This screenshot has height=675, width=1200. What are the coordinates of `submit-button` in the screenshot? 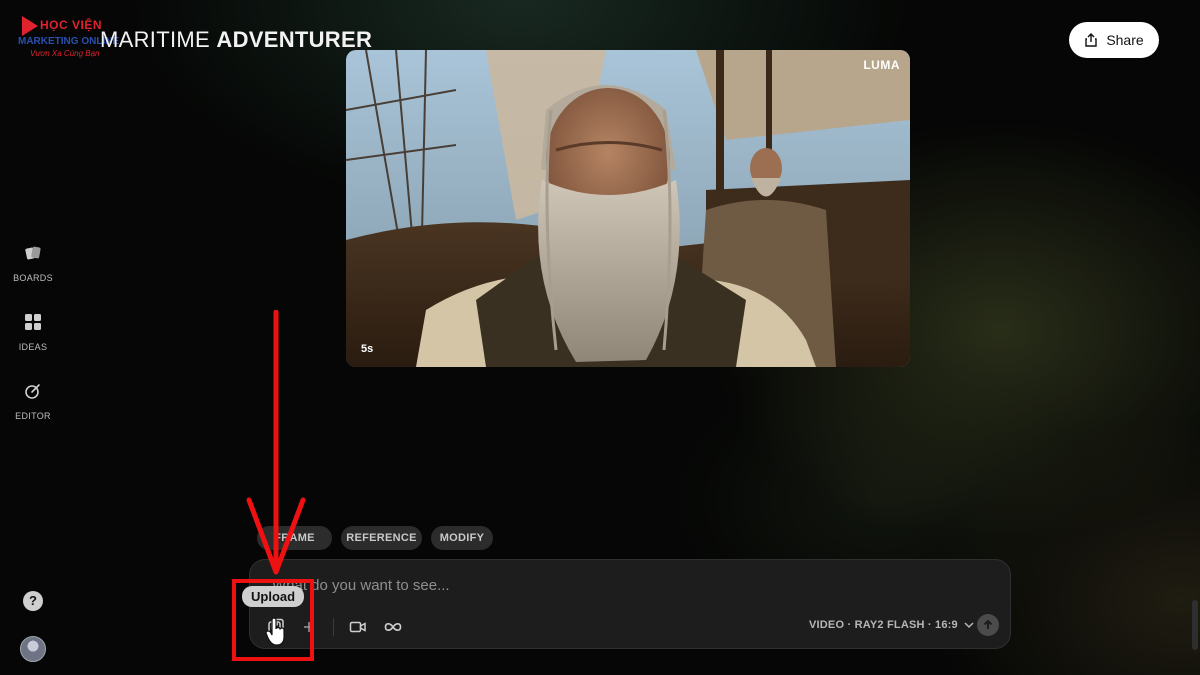 It's located at (988, 625).